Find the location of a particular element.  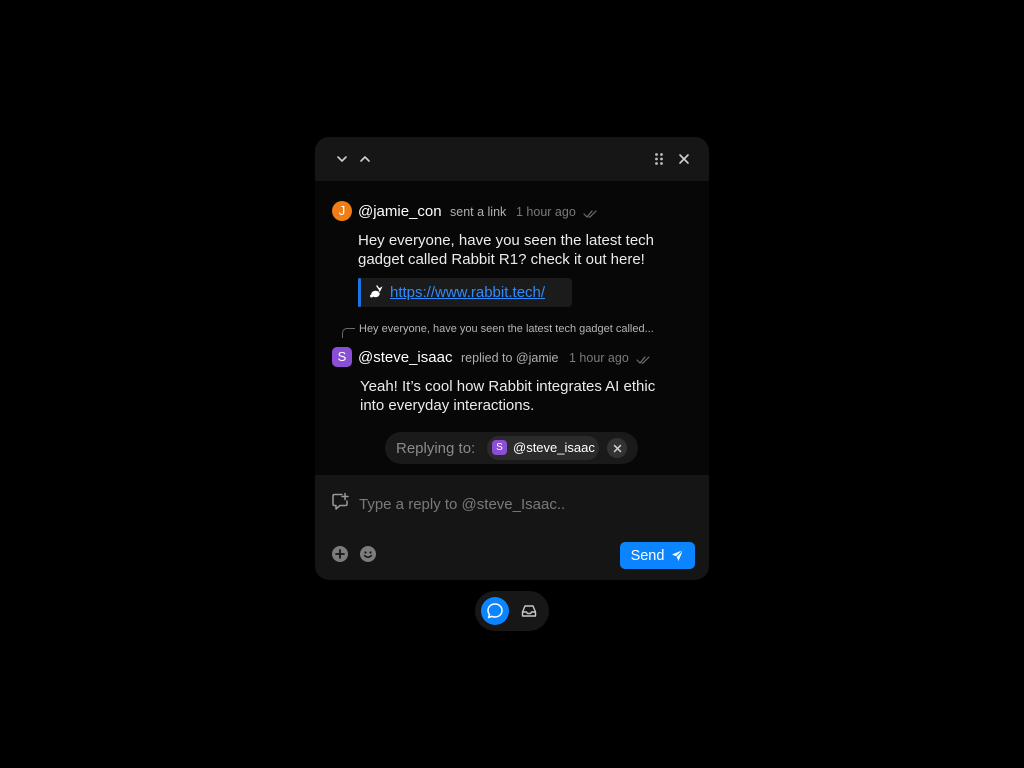

replying-to-label: Replying to: is located at coordinates (436, 448).